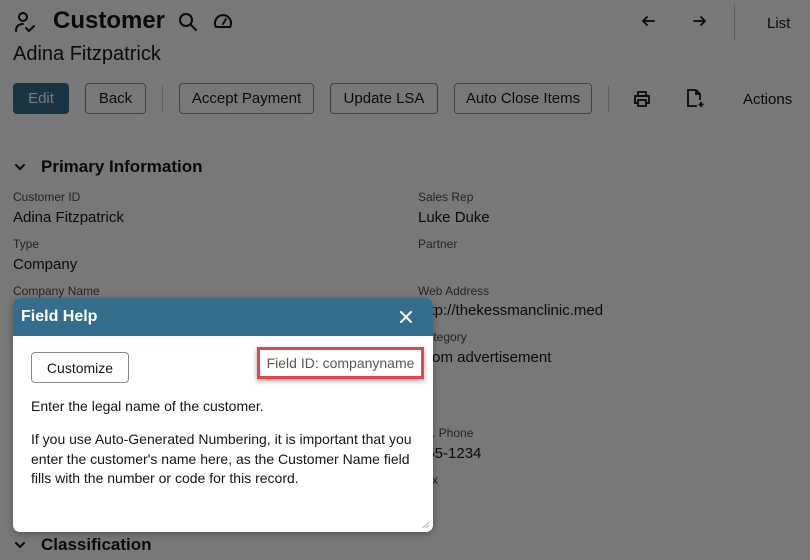  What do you see at coordinates (223, 317) in the screenshot?
I see `dialog-header: Field Help` at bounding box center [223, 317].